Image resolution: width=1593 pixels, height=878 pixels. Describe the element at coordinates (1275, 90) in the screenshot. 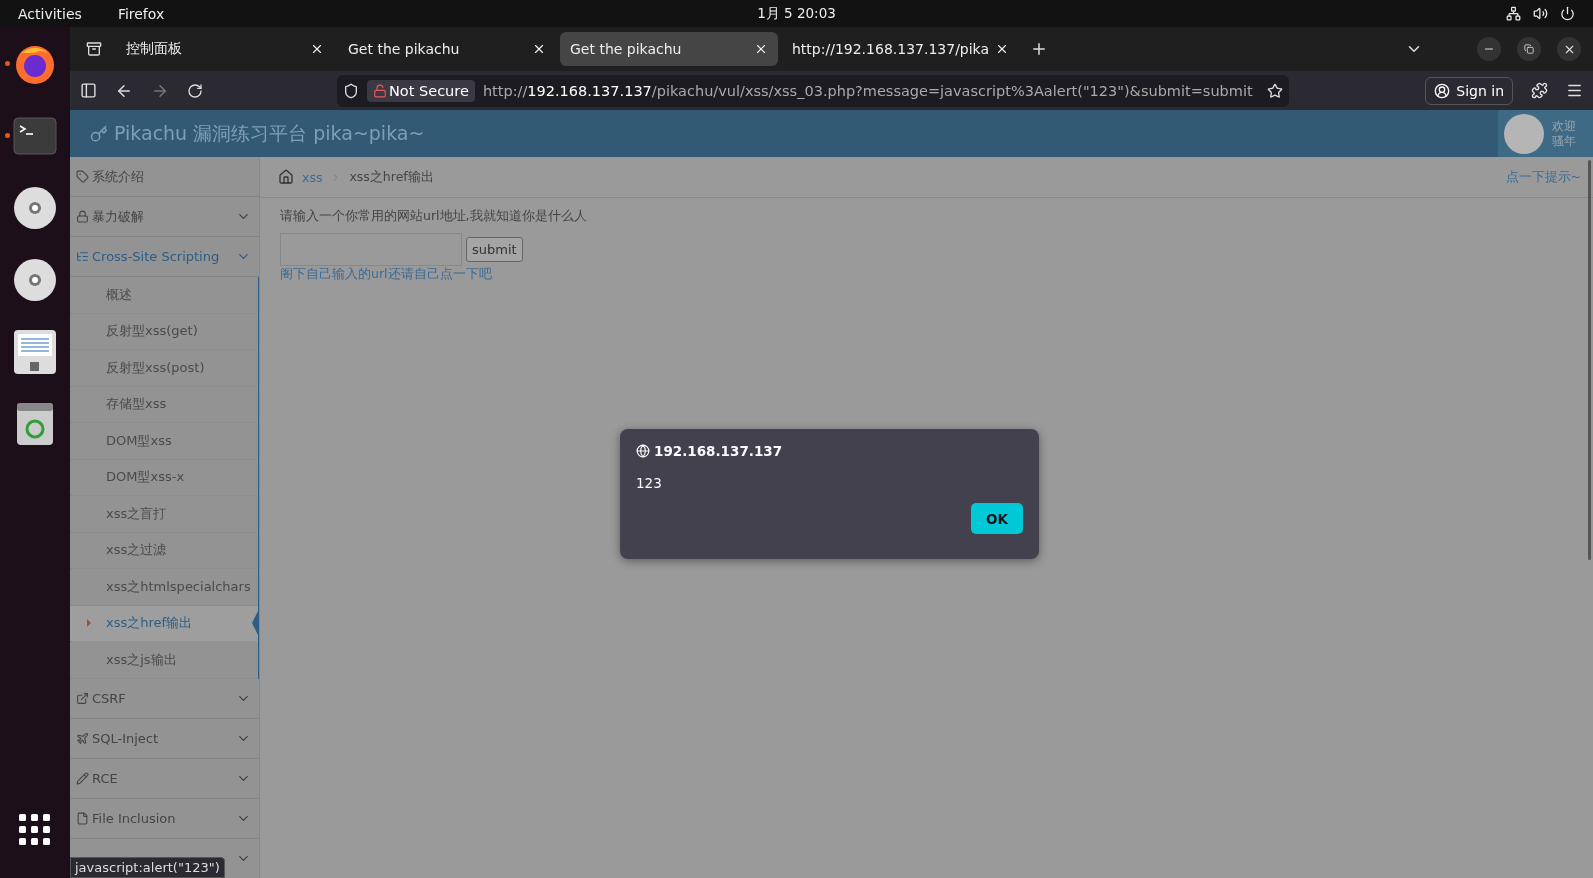

I see `star-icon` at that location.